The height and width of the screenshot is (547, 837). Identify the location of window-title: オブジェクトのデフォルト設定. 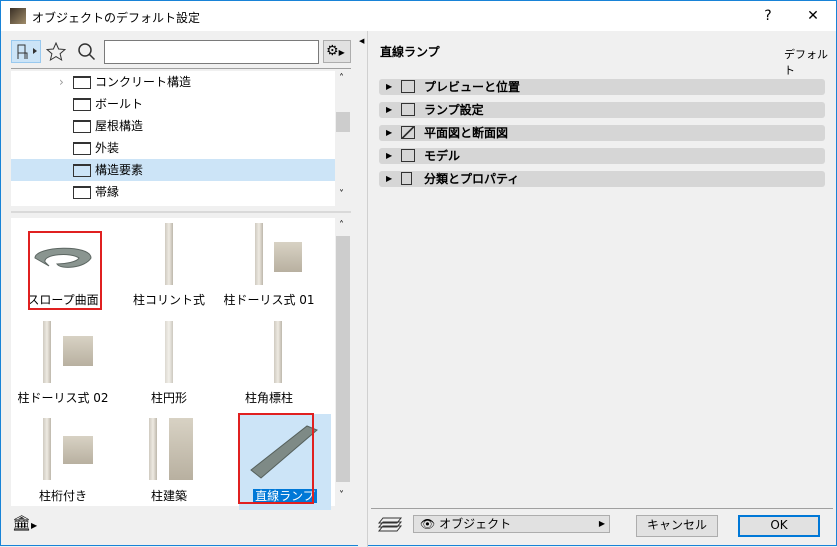
(116, 18).